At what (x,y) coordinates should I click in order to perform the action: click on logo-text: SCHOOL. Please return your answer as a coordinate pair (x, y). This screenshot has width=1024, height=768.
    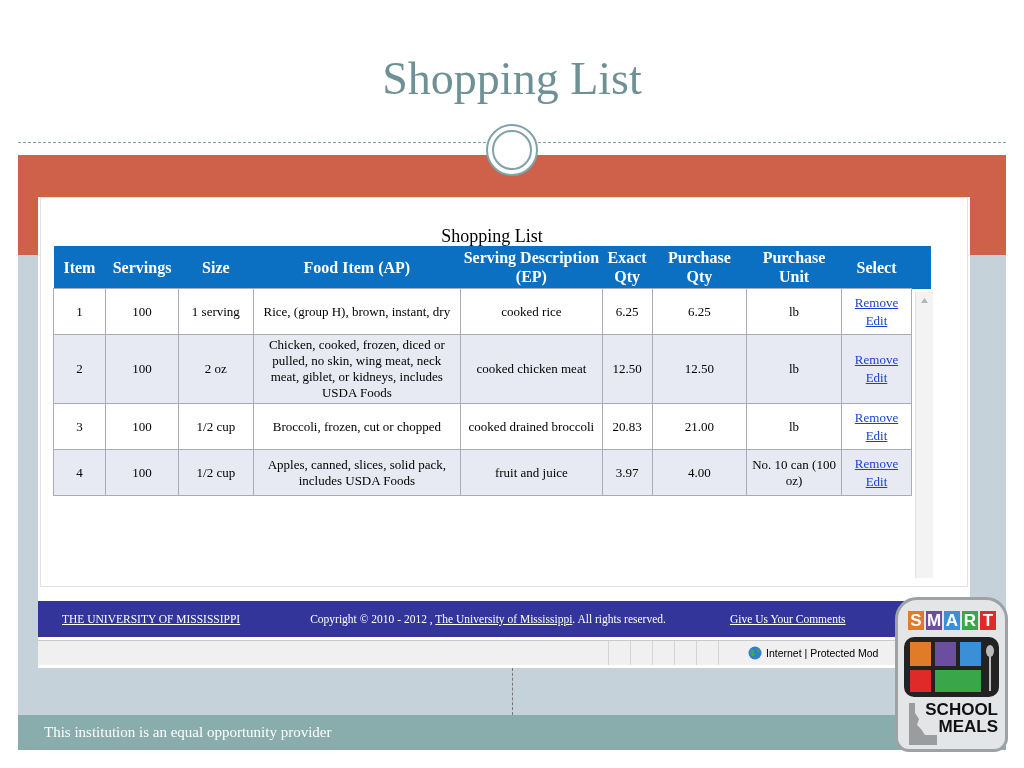
    Looking at the image, I should click on (961, 709).